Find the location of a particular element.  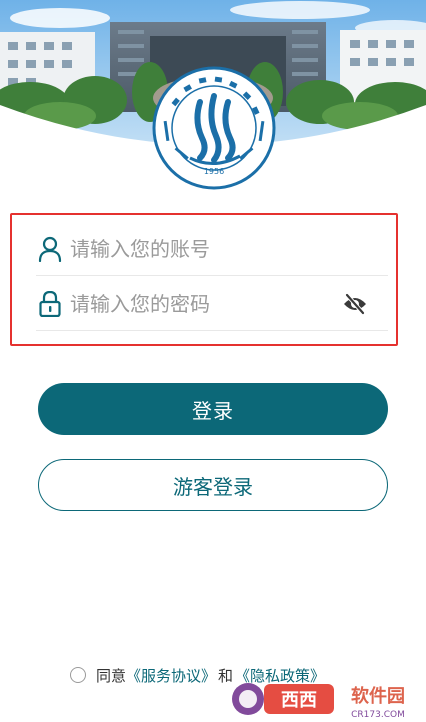

eye-off-icon is located at coordinates (355, 304).